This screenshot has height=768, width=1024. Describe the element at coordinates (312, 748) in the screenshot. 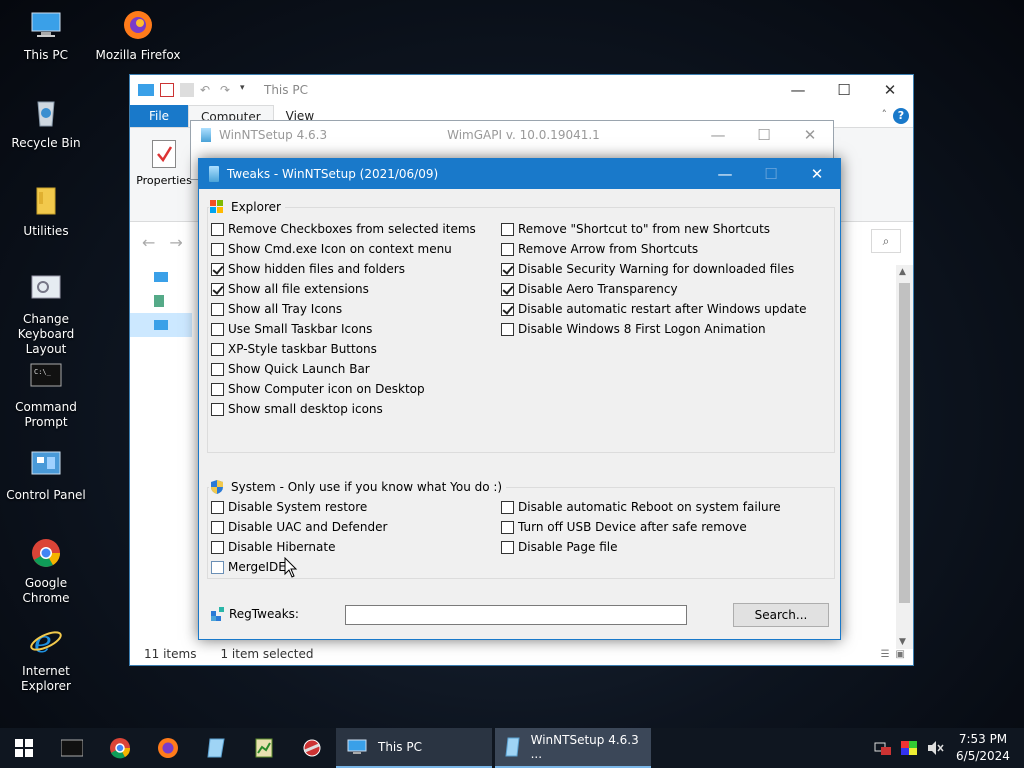

I see `taskbar-tool` at that location.